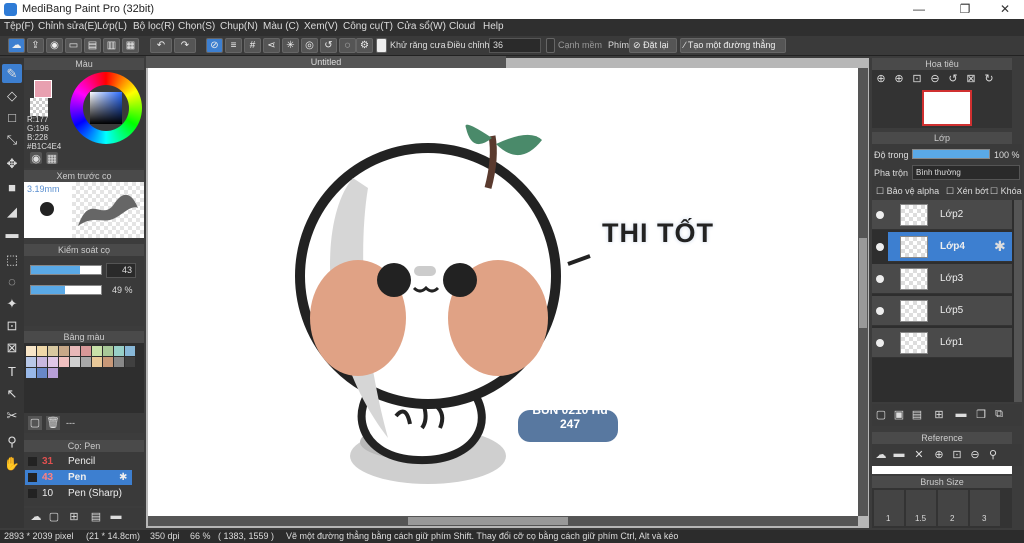  I want to click on layer-row-selected: Lớp4 ✱, so click(950, 247).